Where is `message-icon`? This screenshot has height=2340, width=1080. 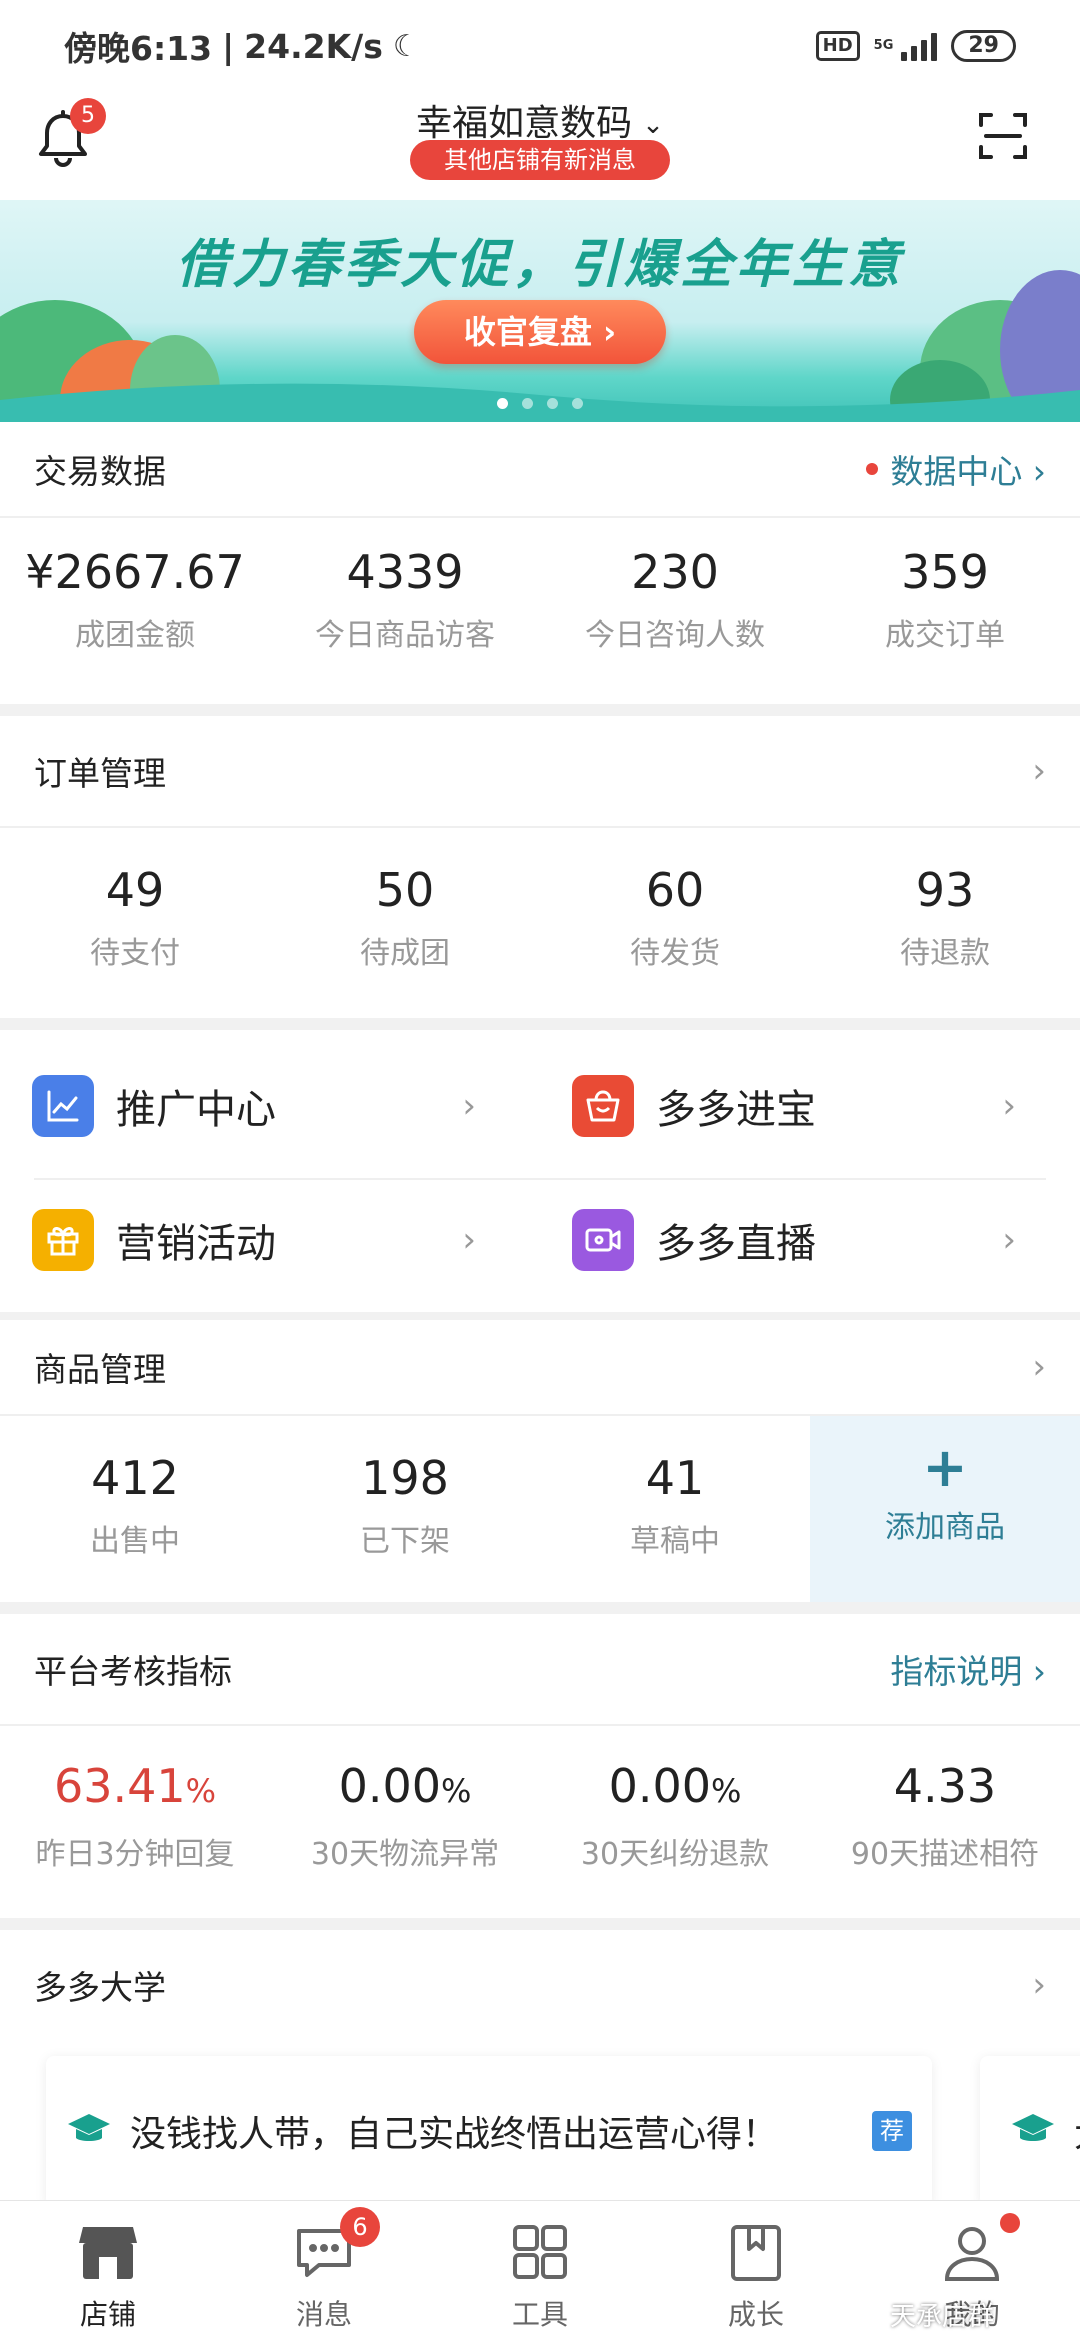 message-icon is located at coordinates (324, 2255).